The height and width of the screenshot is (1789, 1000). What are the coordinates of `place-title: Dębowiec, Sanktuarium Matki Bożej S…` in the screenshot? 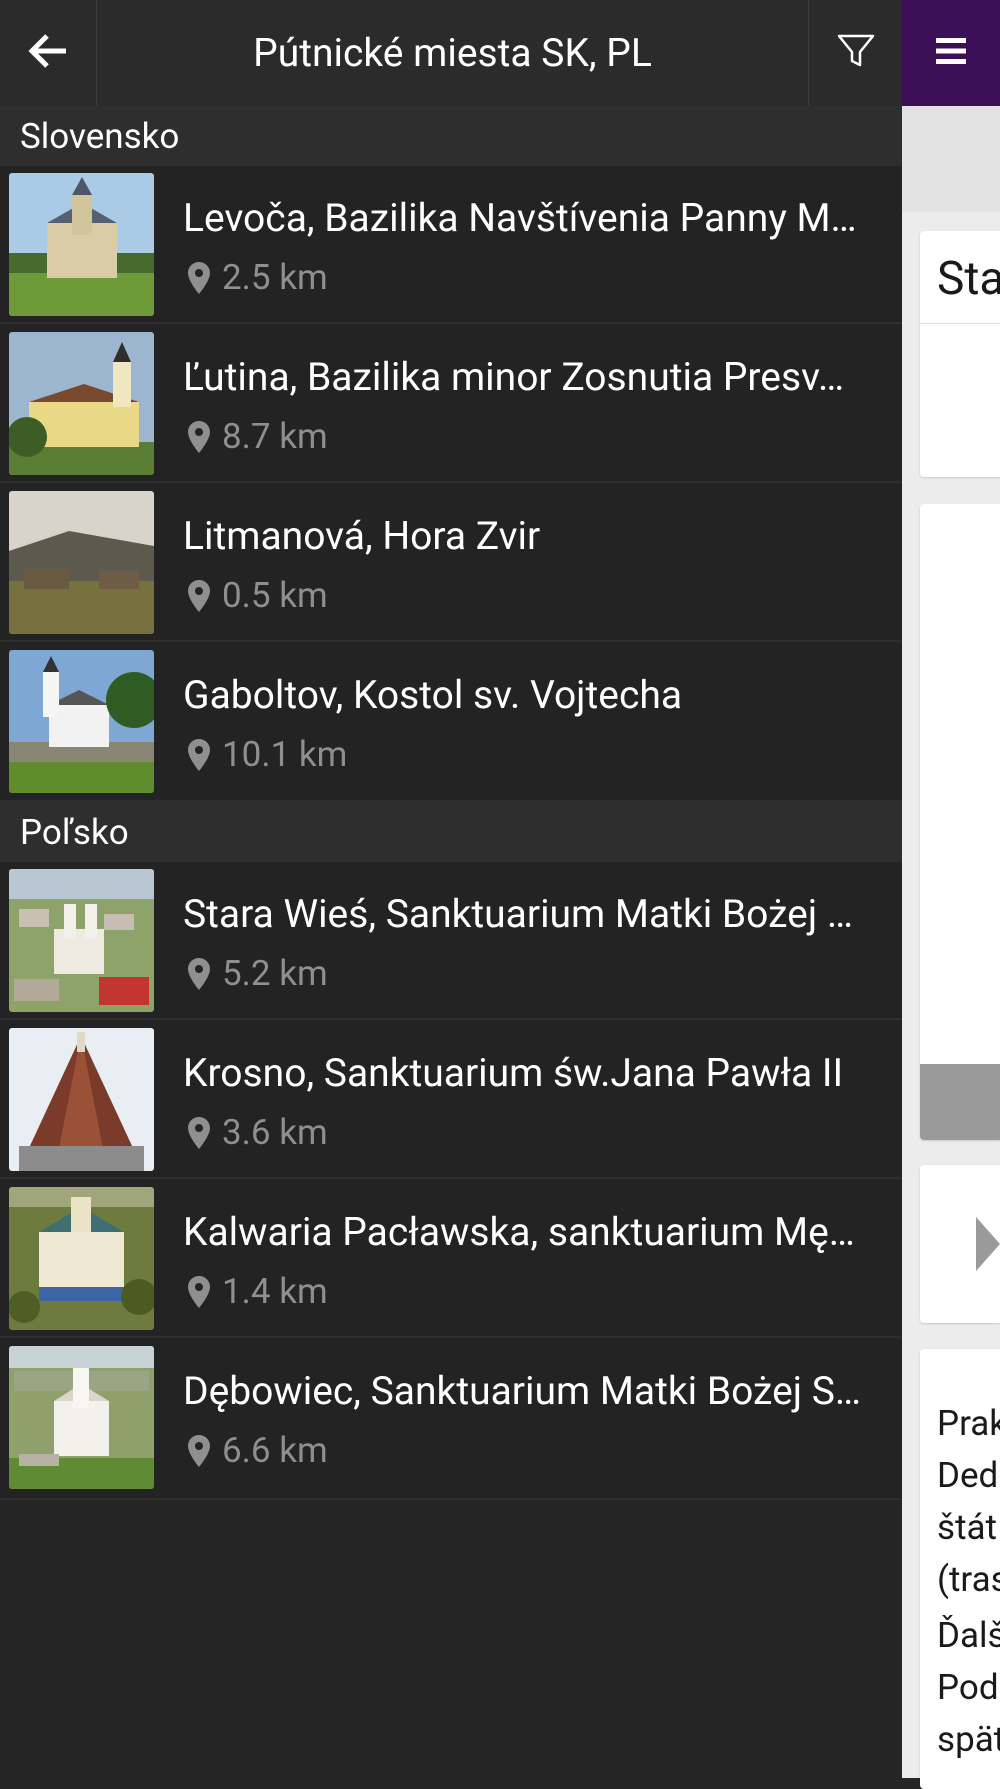 It's located at (522, 1391).